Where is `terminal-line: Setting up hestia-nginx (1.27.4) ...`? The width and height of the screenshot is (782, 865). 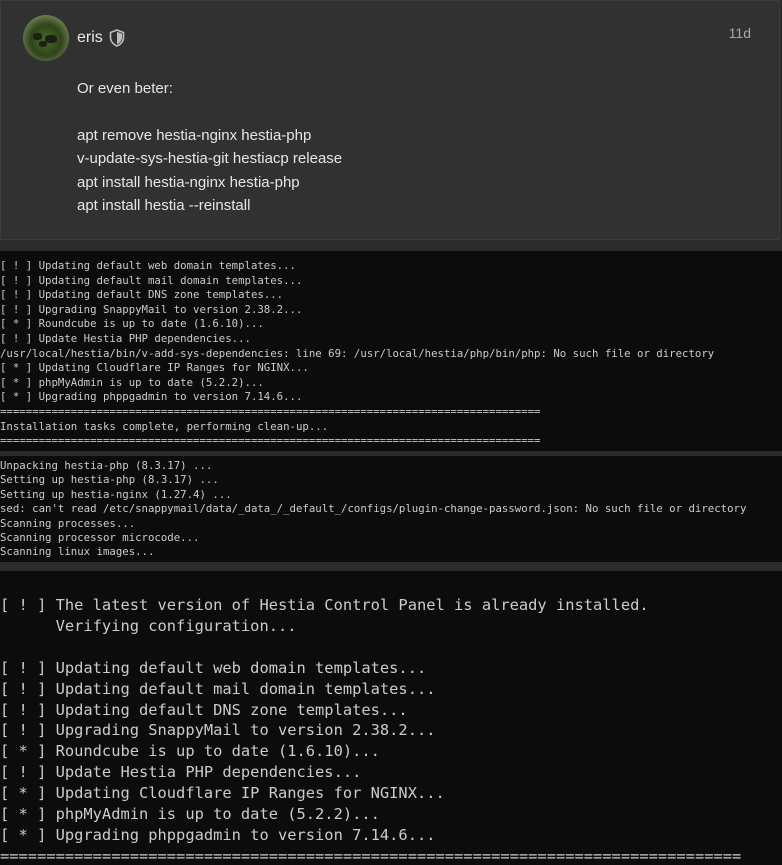
terminal-line: Setting up hestia-nginx (1.27.4) ... is located at coordinates (116, 494).